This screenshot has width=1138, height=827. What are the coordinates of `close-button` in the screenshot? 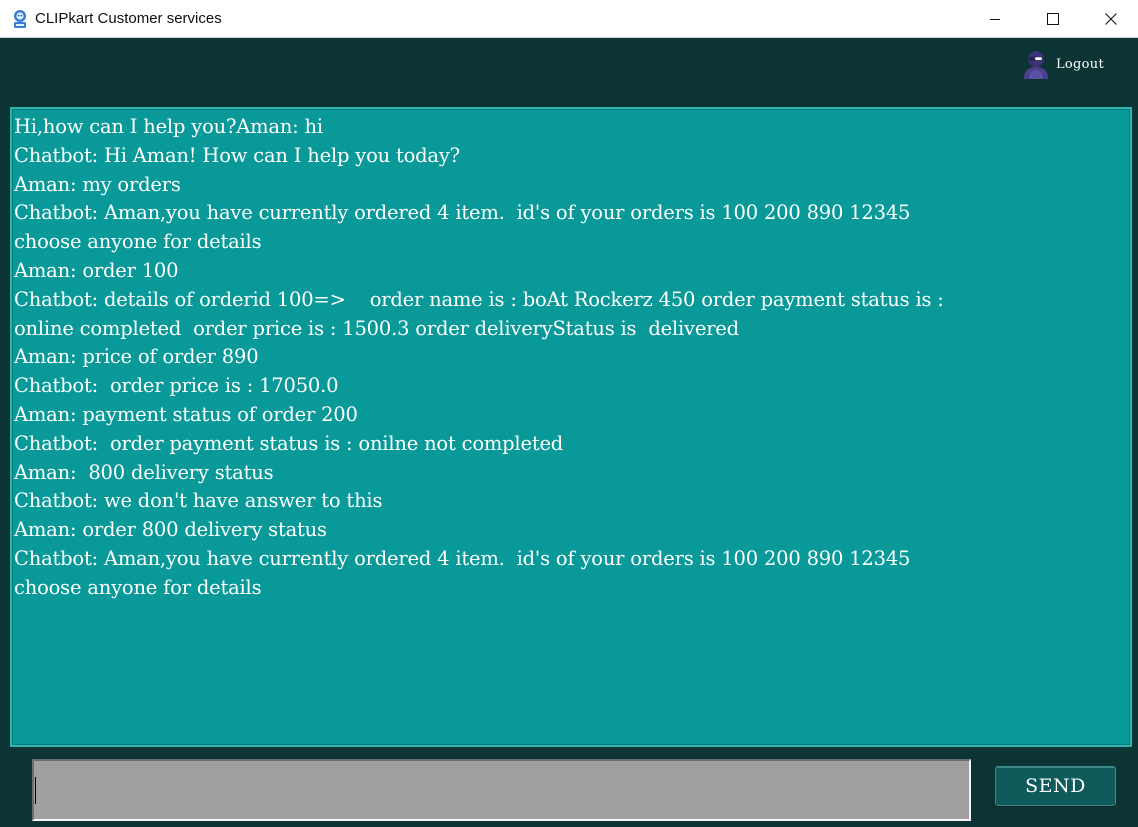 It's located at (1110, 19).